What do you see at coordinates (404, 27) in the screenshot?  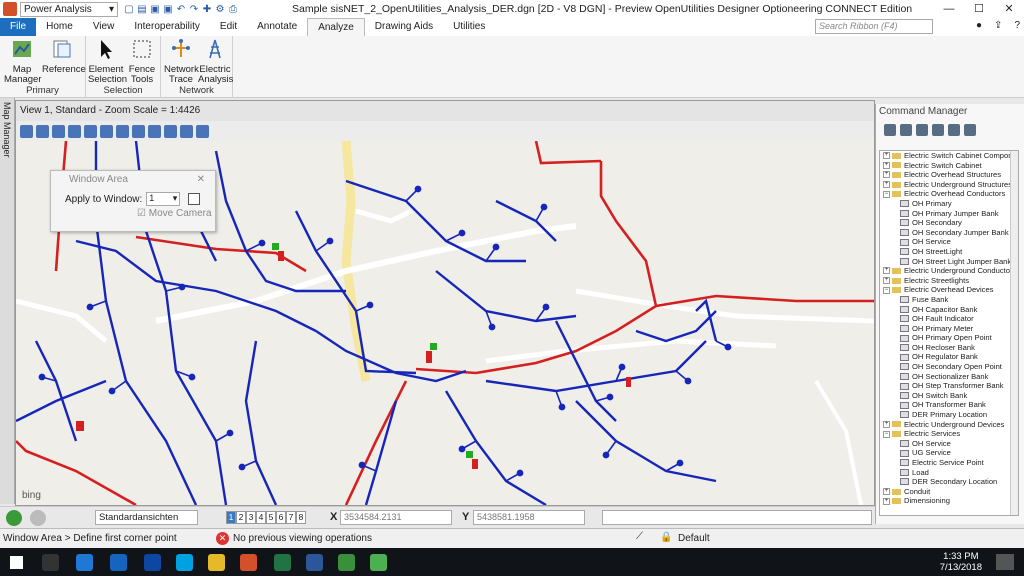 I see `tab-drawing-aids: Drawing Aids` at bounding box center [404, 27].